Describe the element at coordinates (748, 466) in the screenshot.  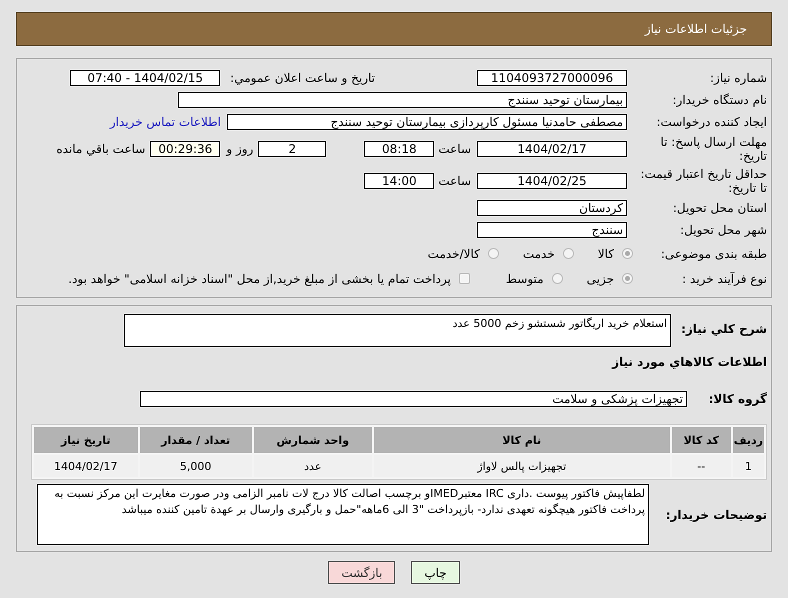
I see `table-cell: 1` at that location.